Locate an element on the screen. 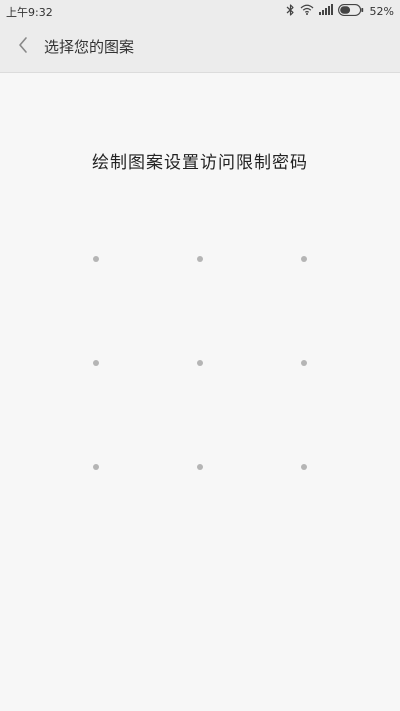  title-bar: 选择您的图案 is located at coordinates (200, 47).